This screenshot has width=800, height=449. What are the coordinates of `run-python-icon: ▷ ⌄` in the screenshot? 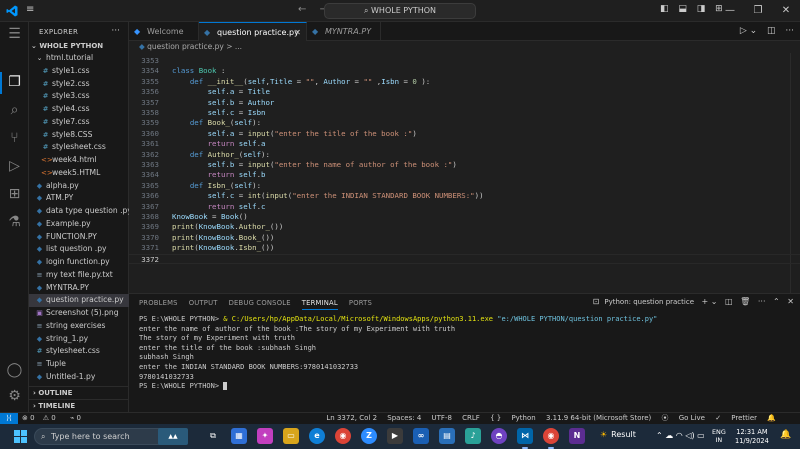 It's located at (748, 31).